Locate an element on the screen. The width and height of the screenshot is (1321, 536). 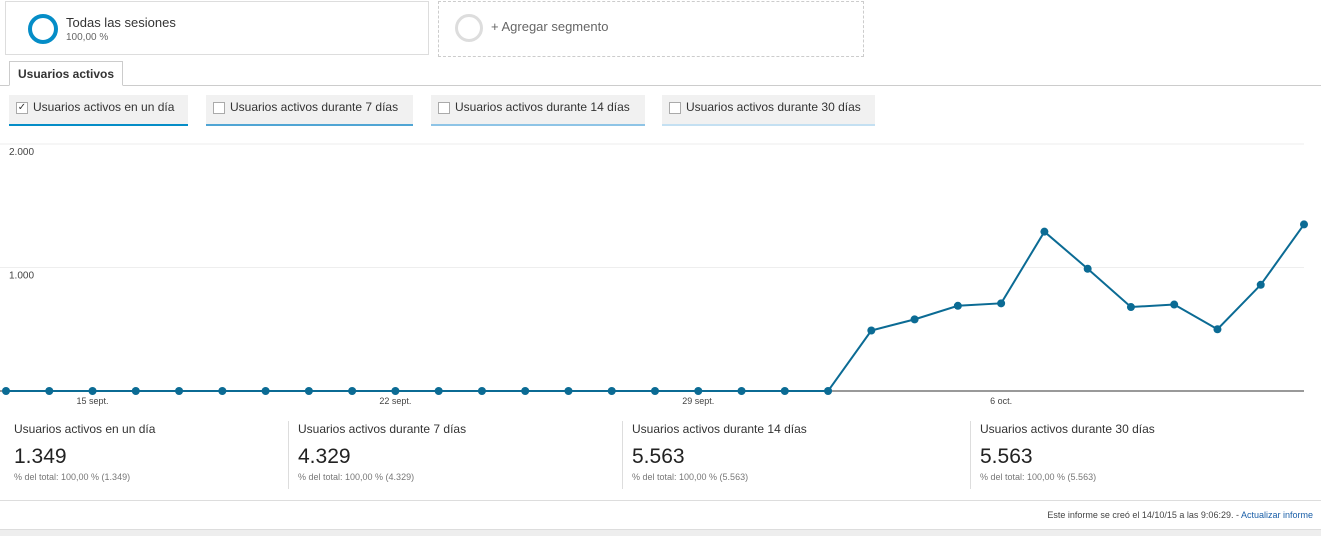
segment-ring-icon is located at coordinates (43, 29).